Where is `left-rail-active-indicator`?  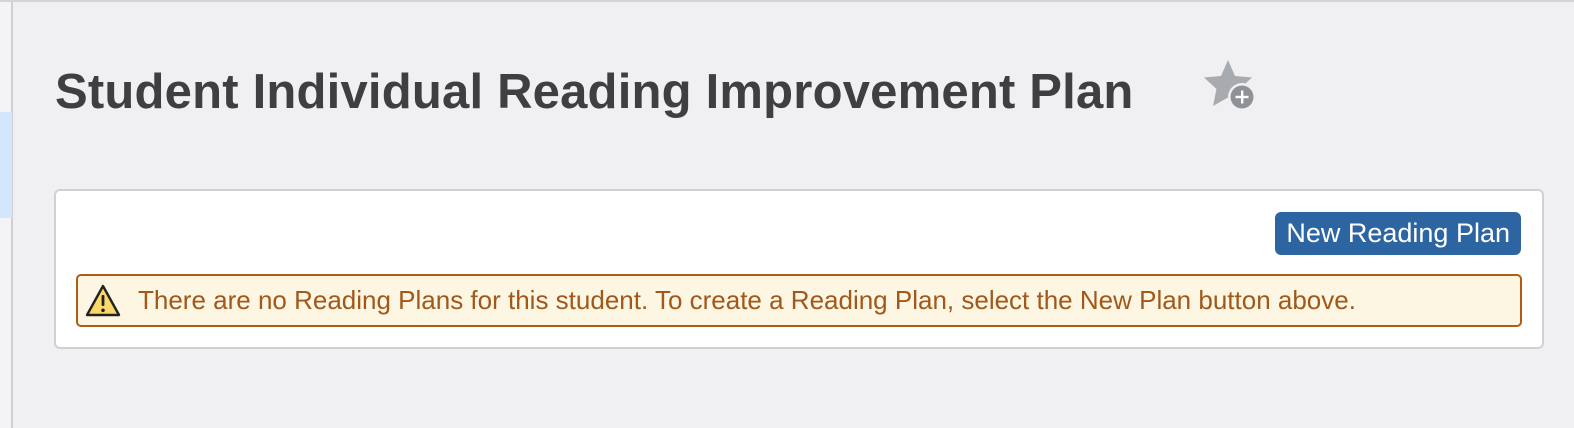 left-rail-active-indicator is located at coordinates (6, 165).